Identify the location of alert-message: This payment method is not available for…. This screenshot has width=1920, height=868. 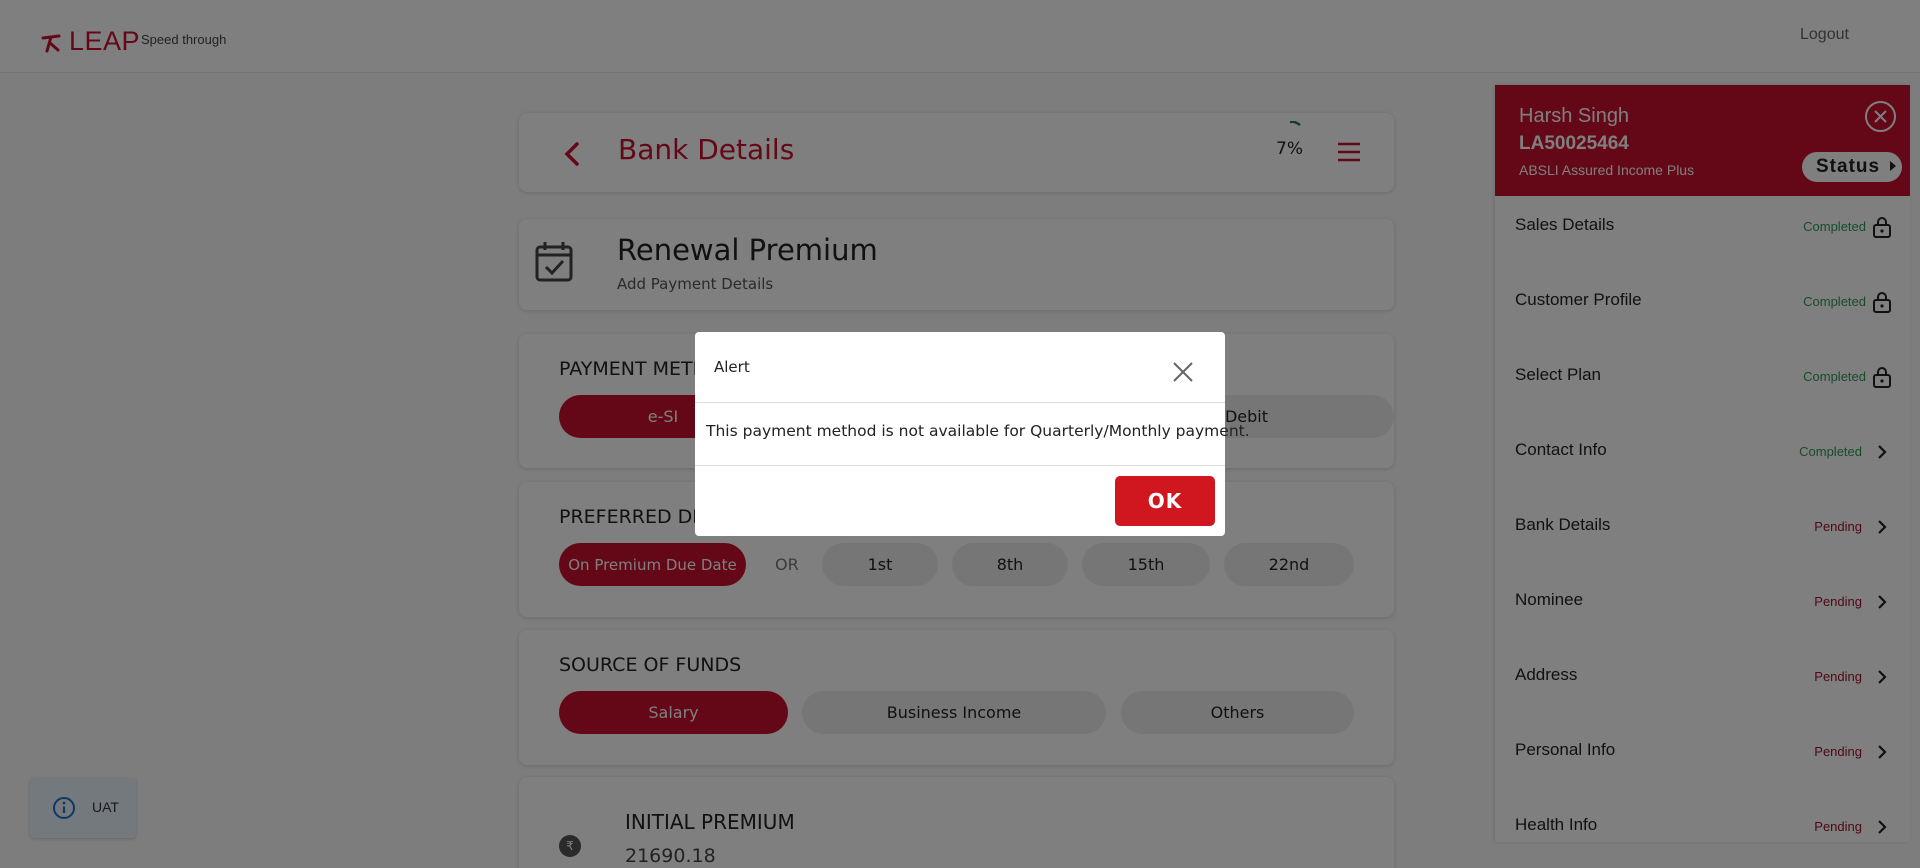
(978, 431).